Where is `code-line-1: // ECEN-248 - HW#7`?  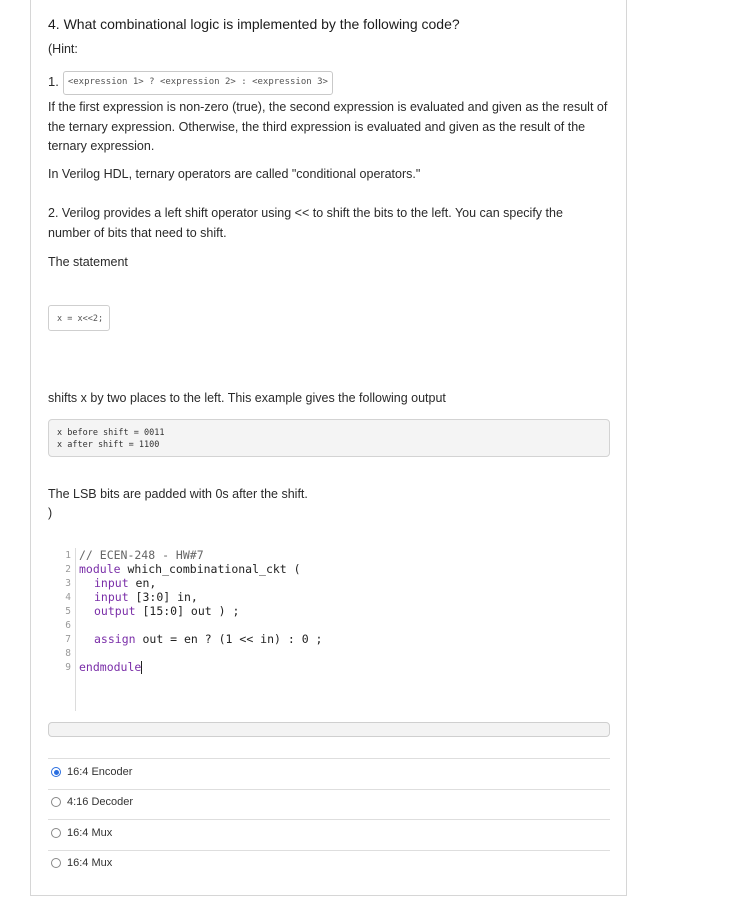 code-line-1: // ECEN-248 - HW#7 is located at coordinates (141, 555).